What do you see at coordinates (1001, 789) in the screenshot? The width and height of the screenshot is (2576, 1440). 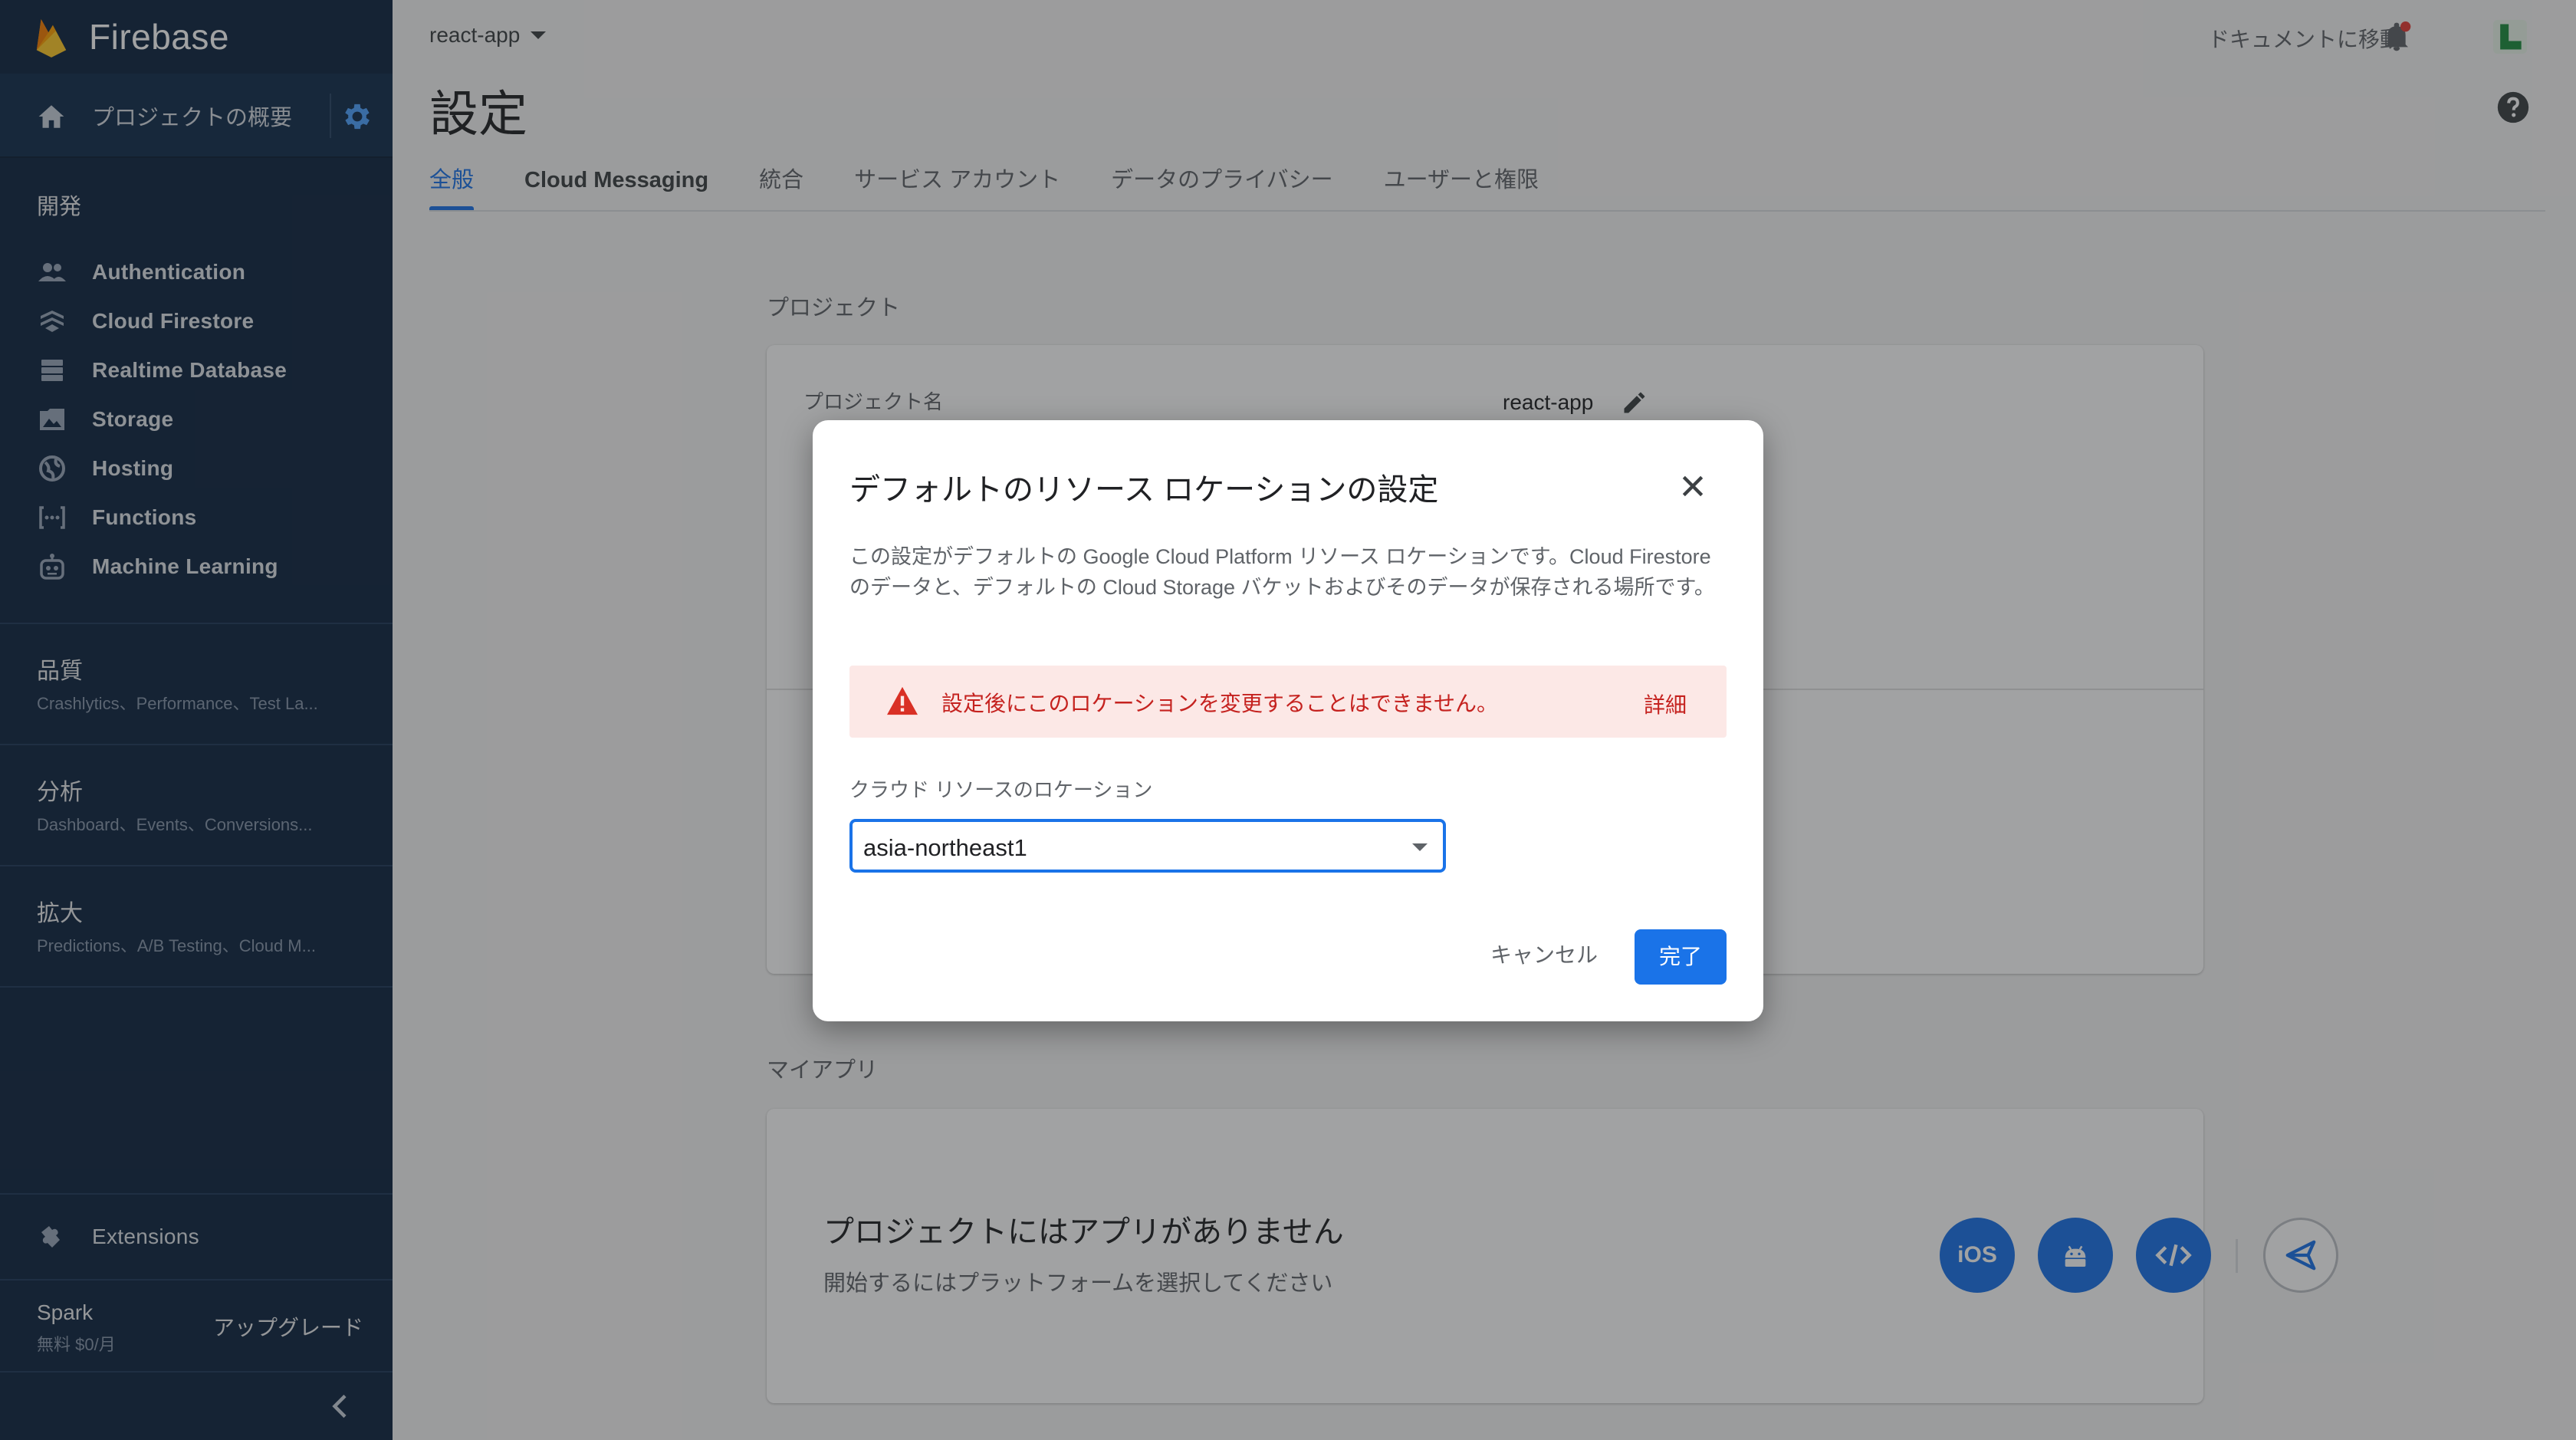 I see `location-field-label: クラウド リソースのロケーション` at bounding box center [1001, 789].